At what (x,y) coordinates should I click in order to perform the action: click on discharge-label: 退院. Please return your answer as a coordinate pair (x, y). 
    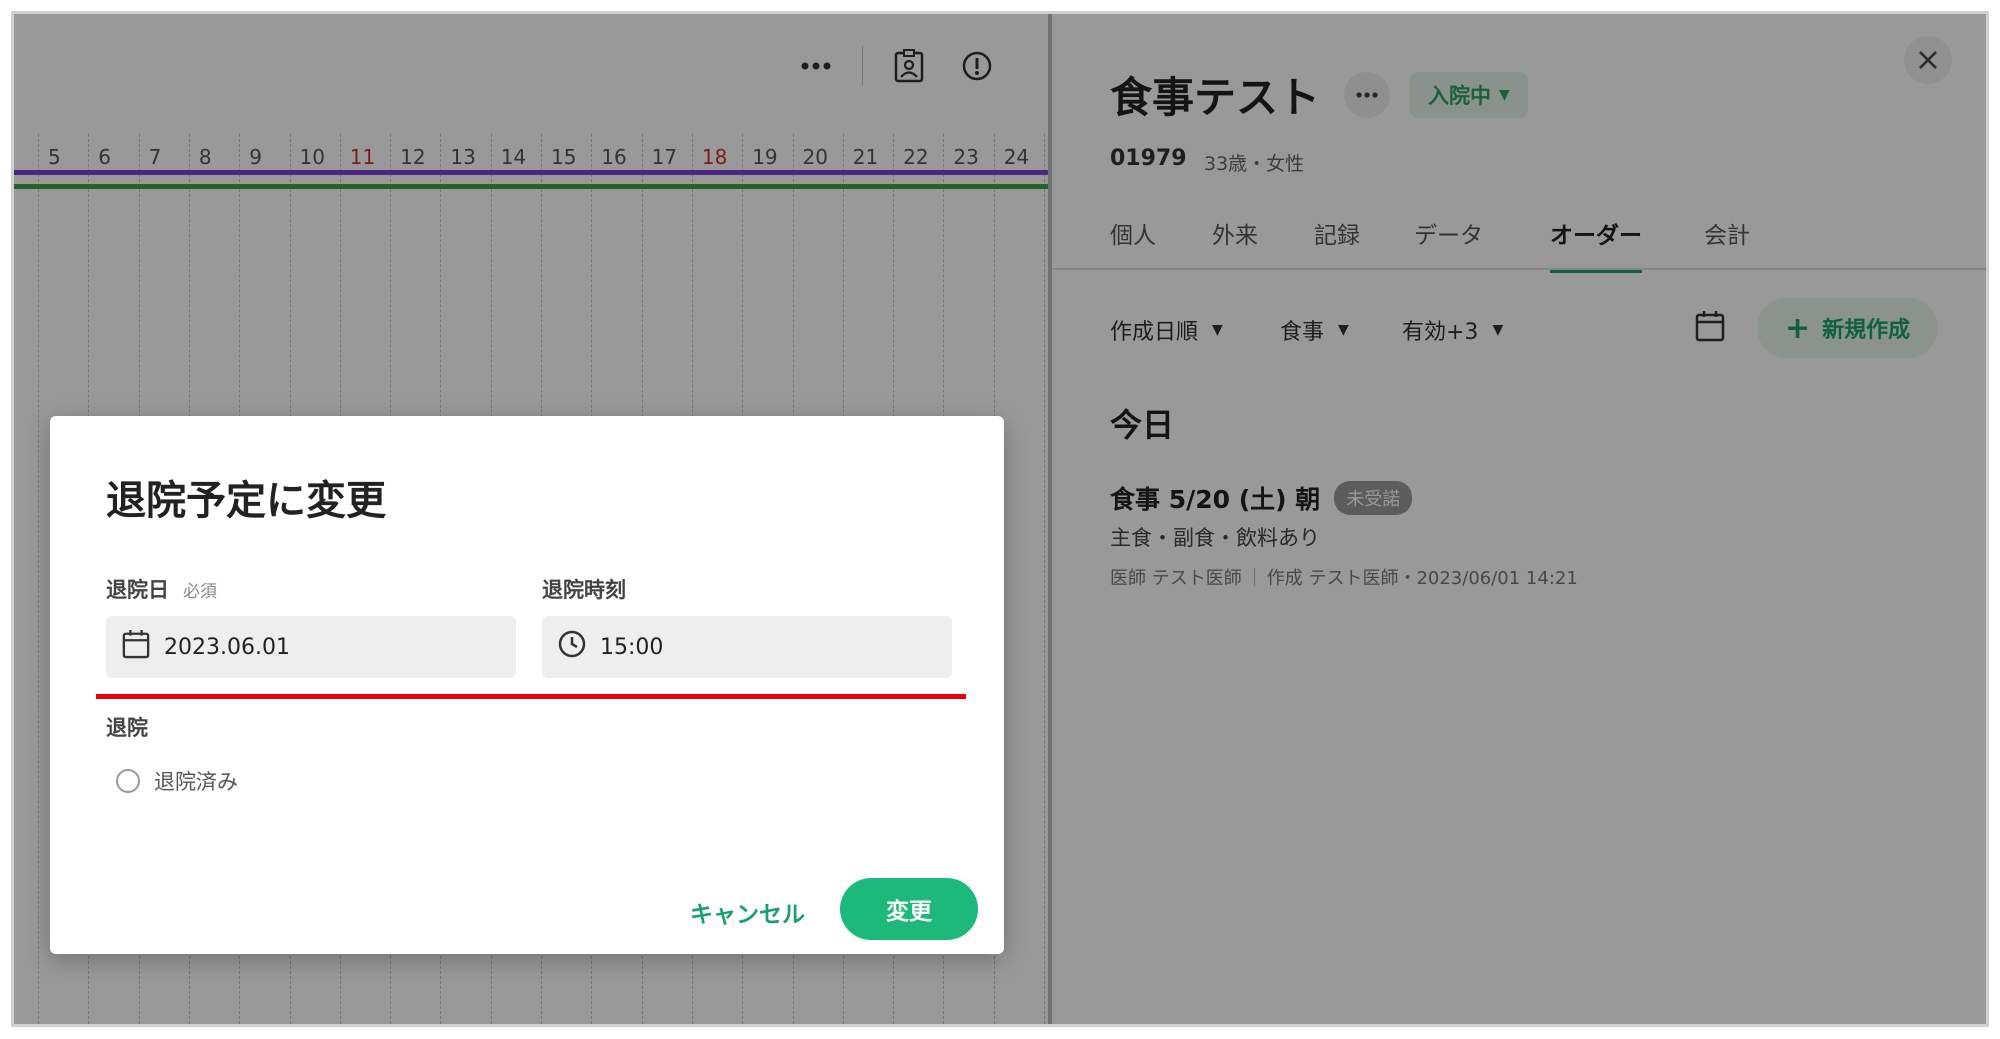
    Looking at the image, I should click on (127, 728).